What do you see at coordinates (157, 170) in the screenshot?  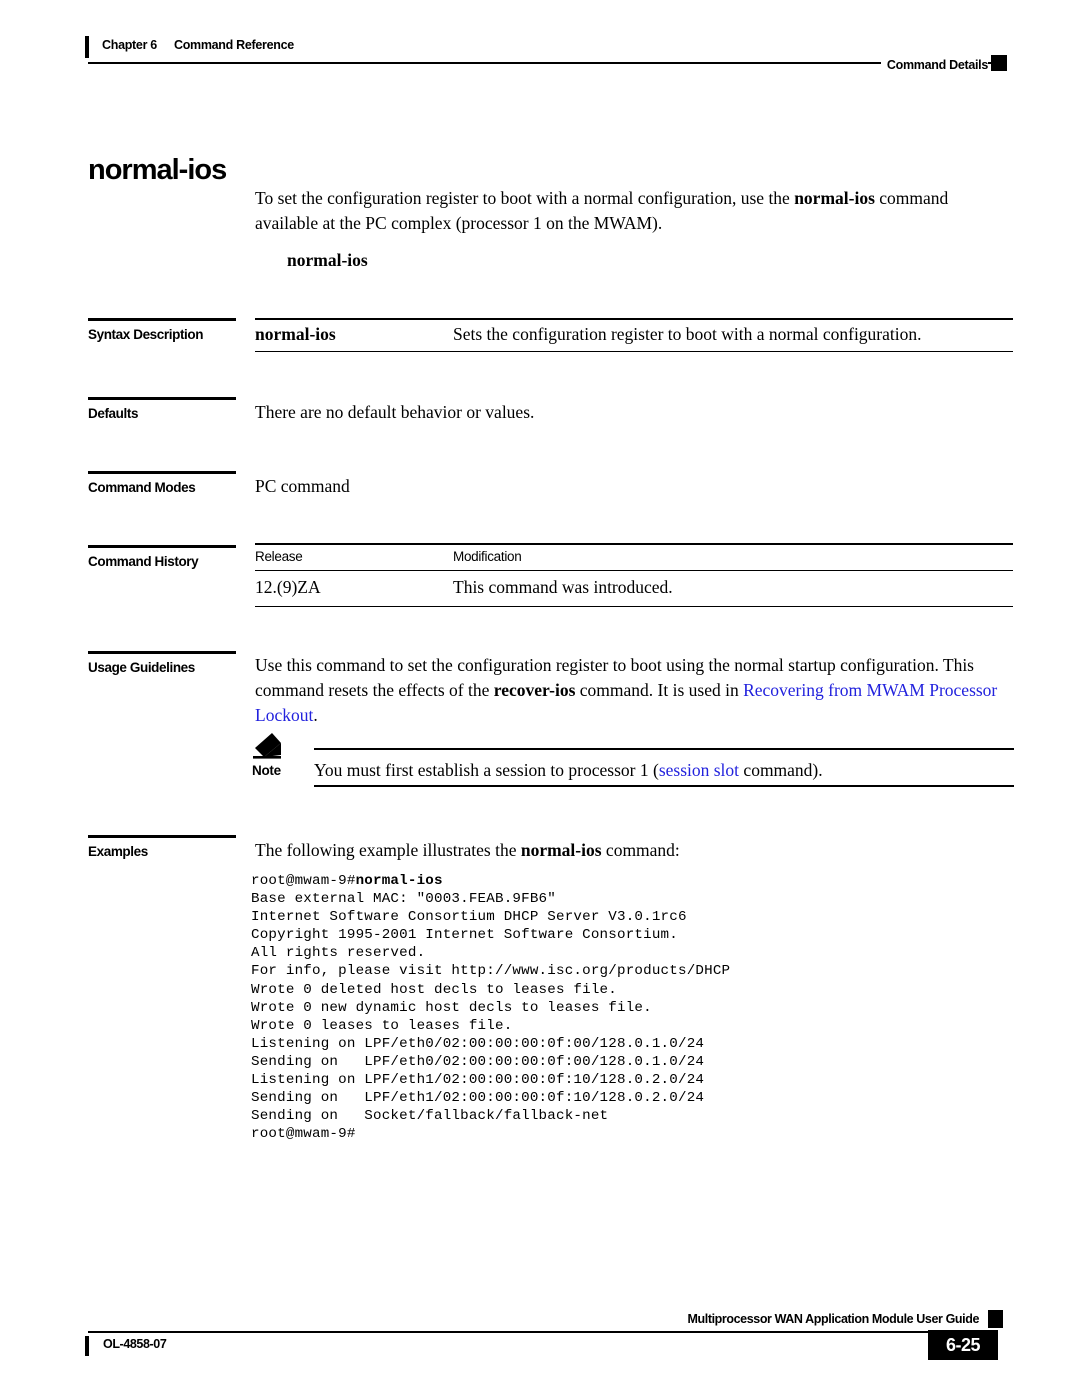 I see `page-title: normal-ios` at bounding box center [157, 170].